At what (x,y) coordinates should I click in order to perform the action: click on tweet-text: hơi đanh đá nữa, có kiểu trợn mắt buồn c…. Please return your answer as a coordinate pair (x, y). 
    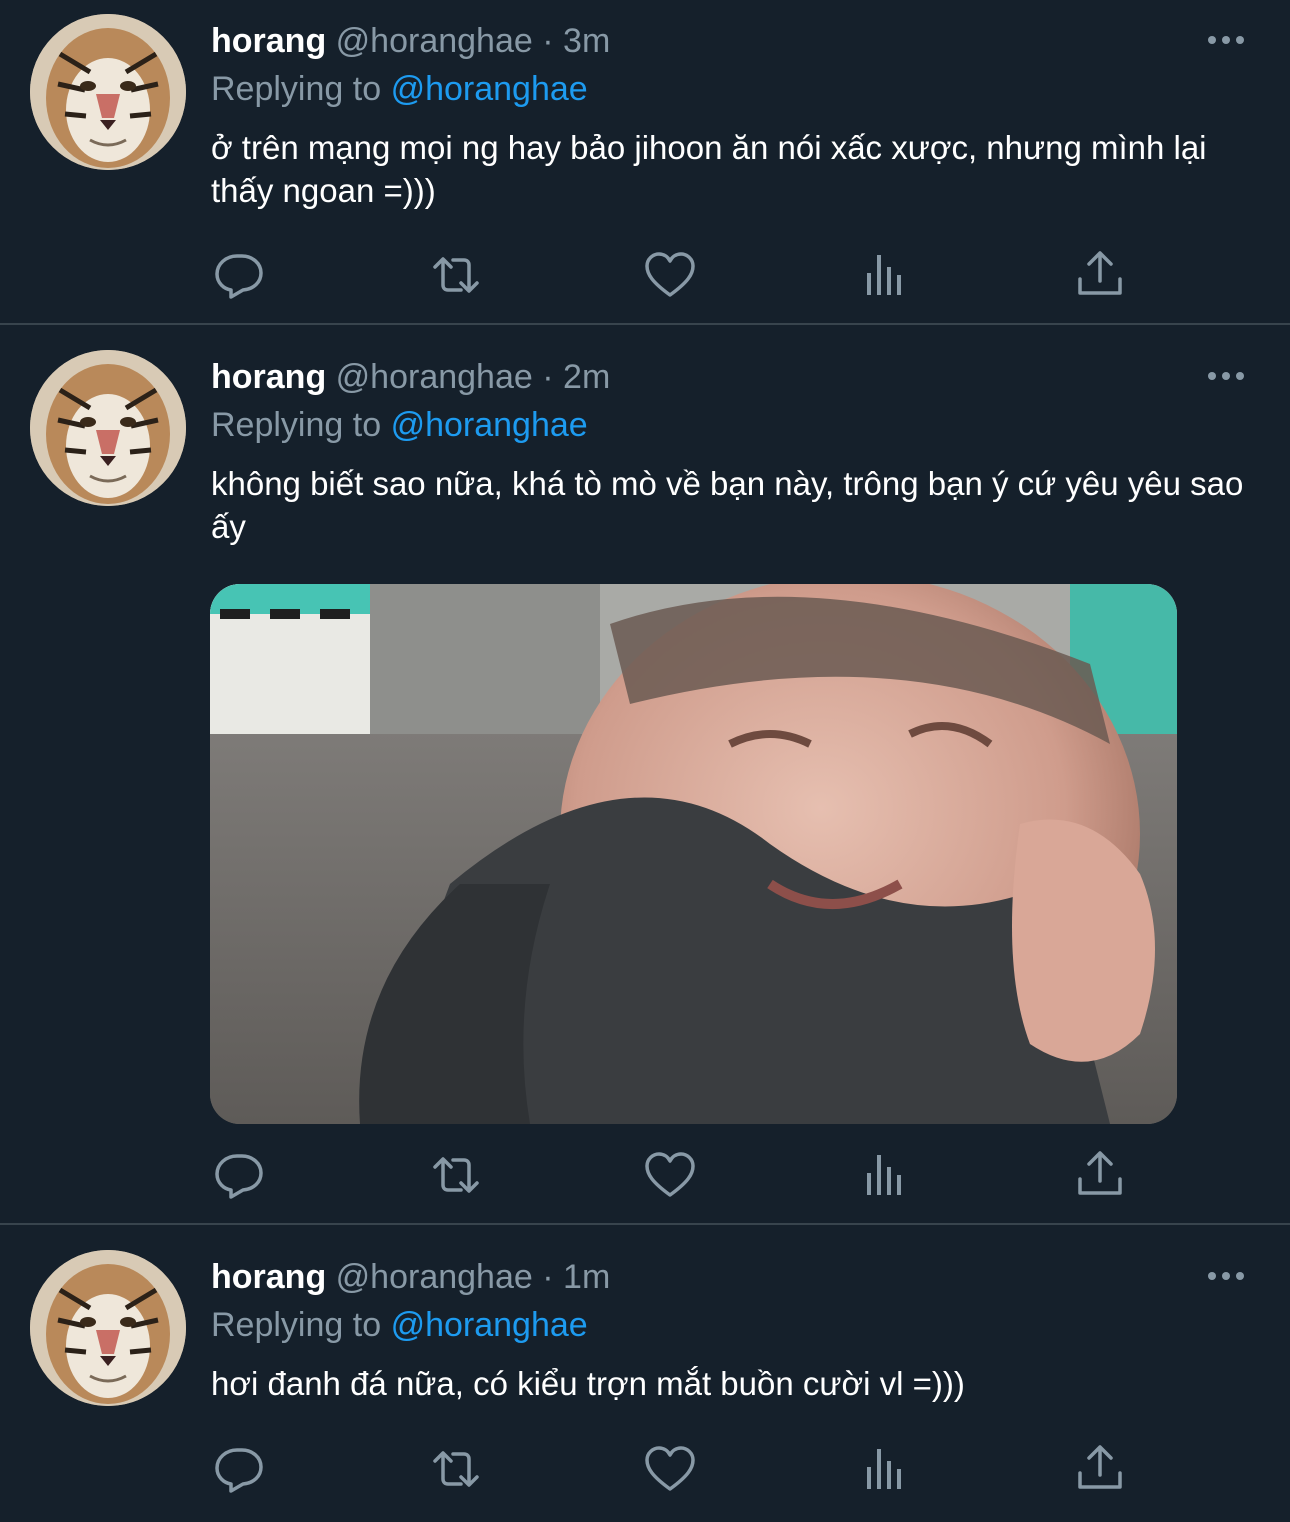
    Looking at the image, I should click on (588, 1383).